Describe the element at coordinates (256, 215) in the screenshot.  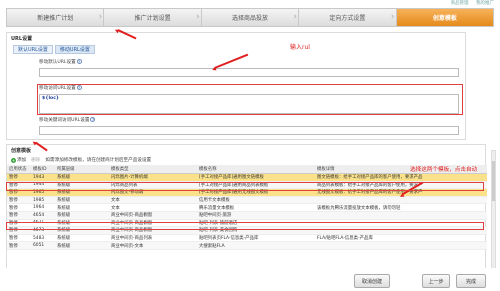
I see `table-cell: 贴吧中间页-旅游` at that location.